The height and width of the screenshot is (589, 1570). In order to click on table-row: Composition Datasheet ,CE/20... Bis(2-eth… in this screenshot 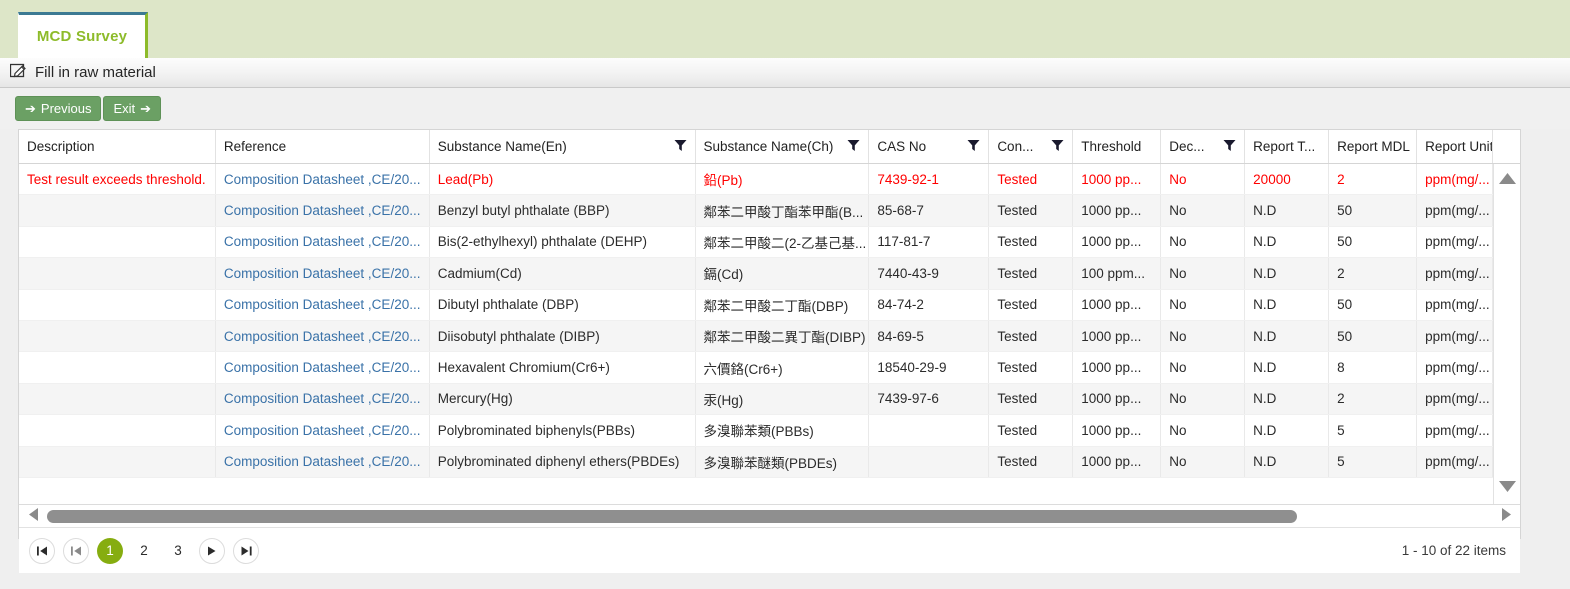, I will do `click(769, 242)`.